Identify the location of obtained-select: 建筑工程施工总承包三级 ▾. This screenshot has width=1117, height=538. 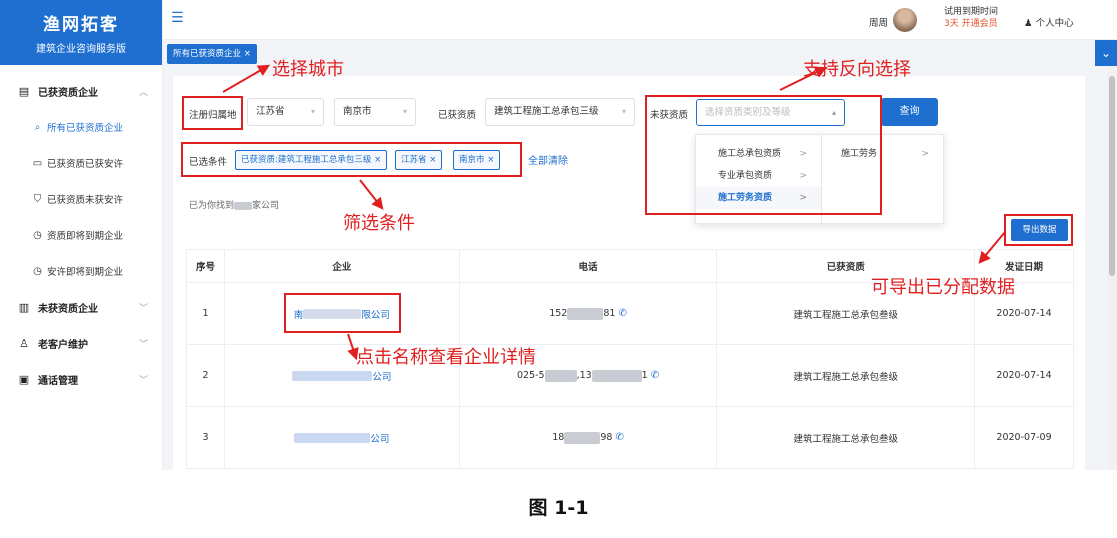
(560, 112).